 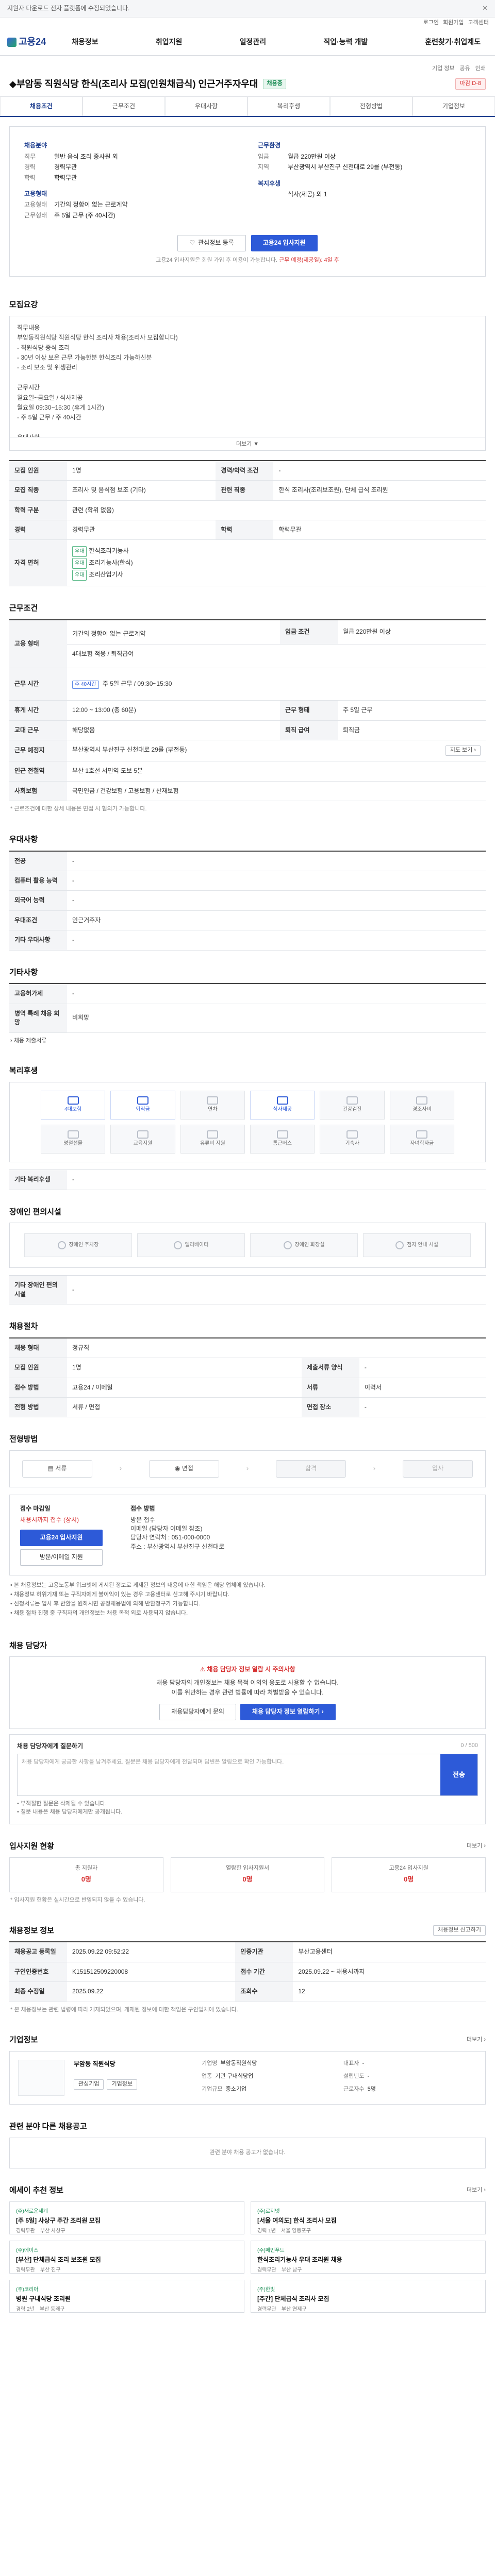 What do you see at coordinates (289, 106) in the screenshot?
I see `tab-welfare: 복리후생` at bounding box center [289, 106].